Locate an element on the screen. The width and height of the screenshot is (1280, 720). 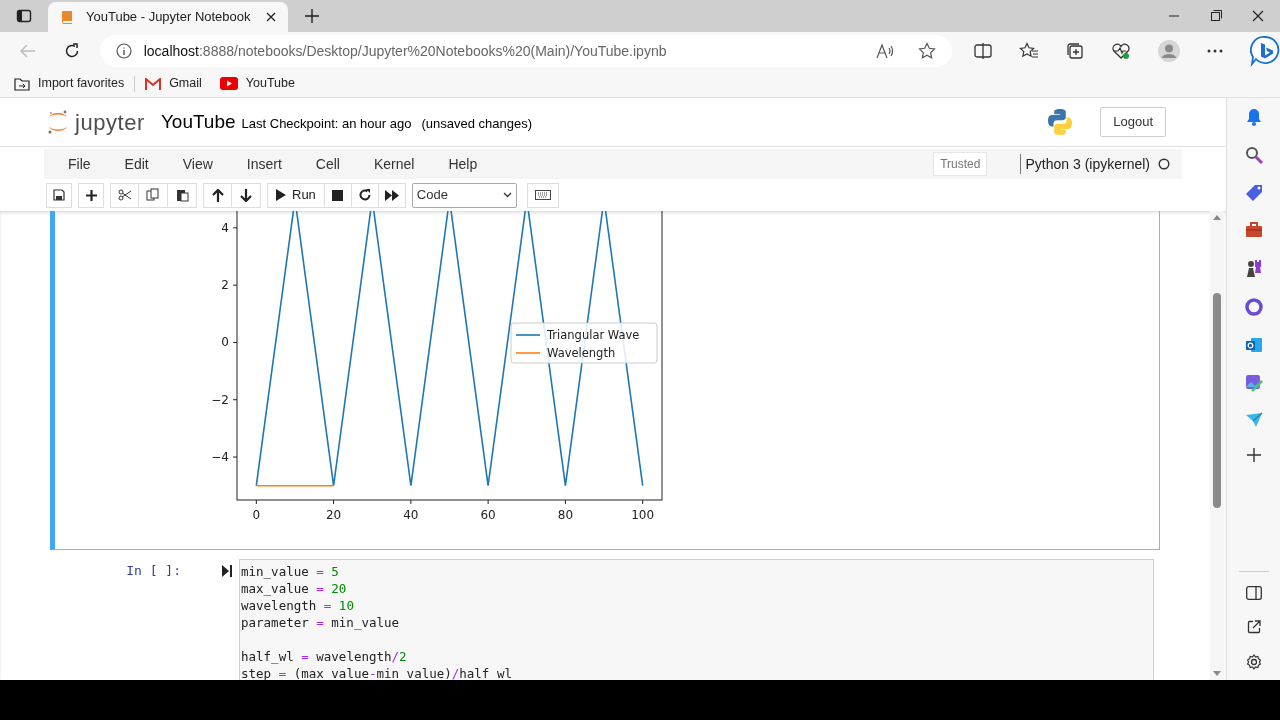
menu-item: File is located at coordinates (79, 164).